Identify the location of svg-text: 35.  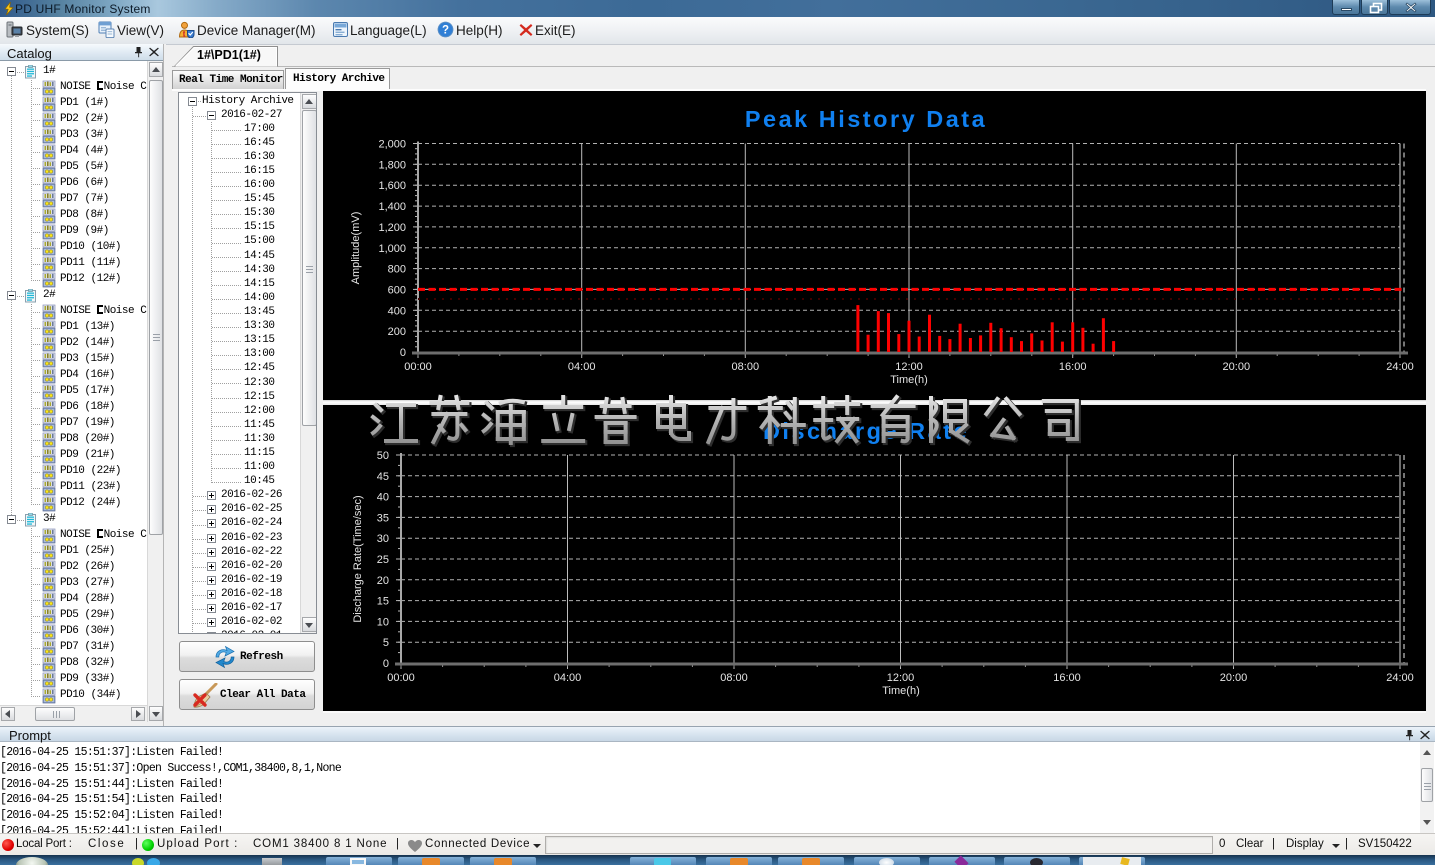
(383, 518).